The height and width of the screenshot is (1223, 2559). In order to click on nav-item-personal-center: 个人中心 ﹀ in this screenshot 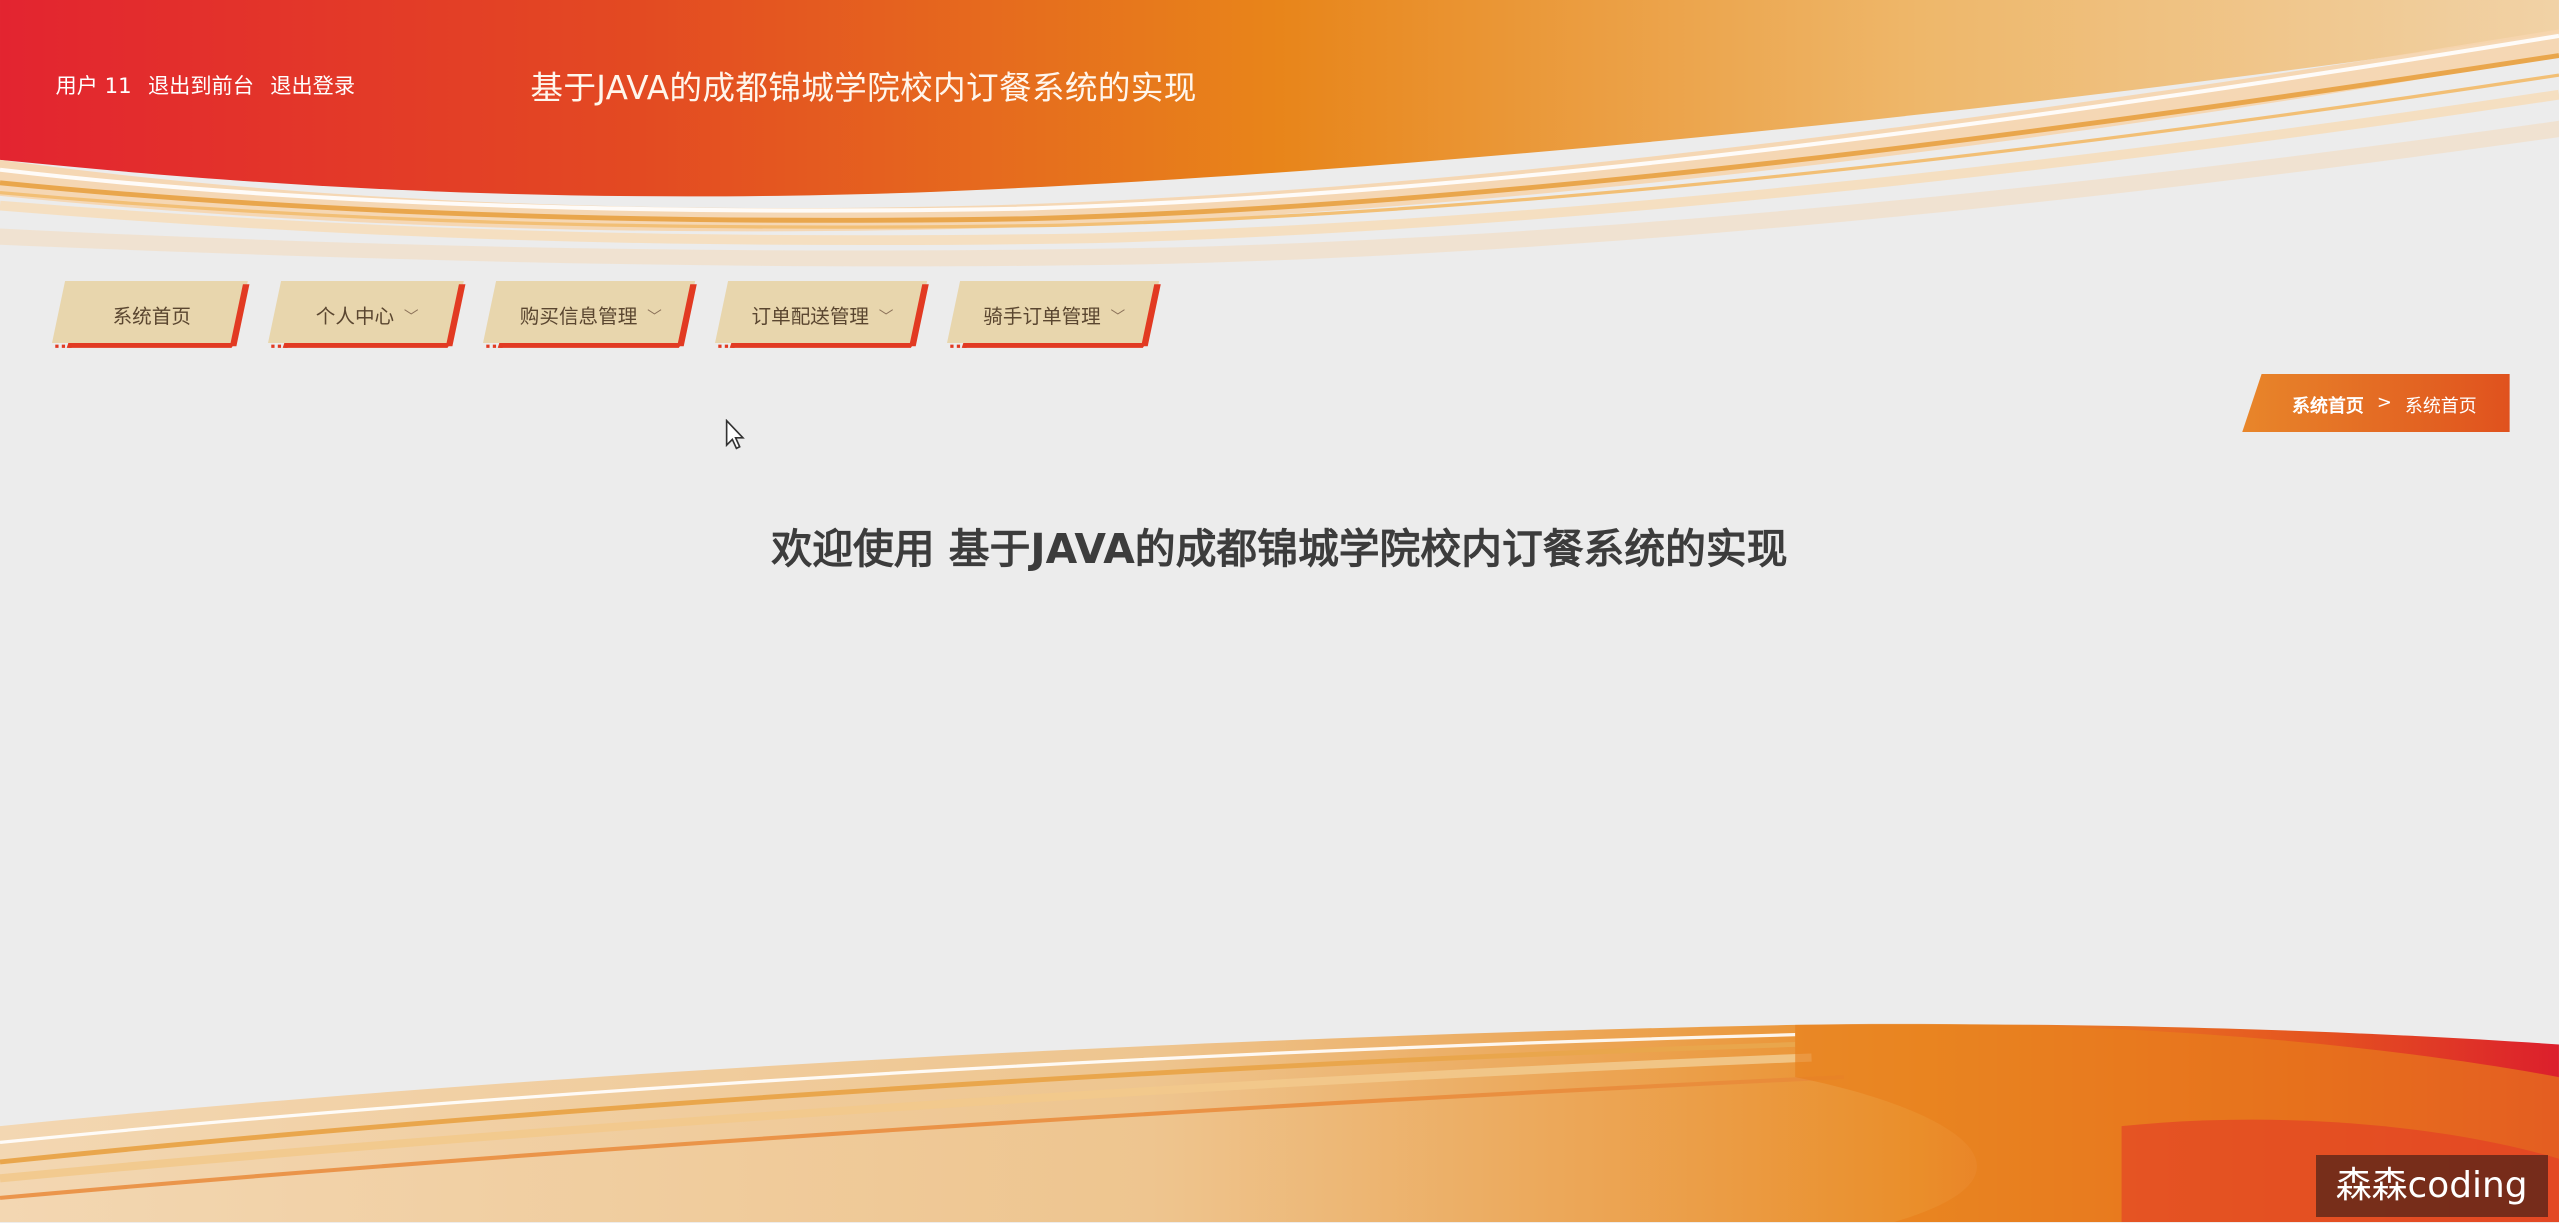, I will do `click(367, 314)`.